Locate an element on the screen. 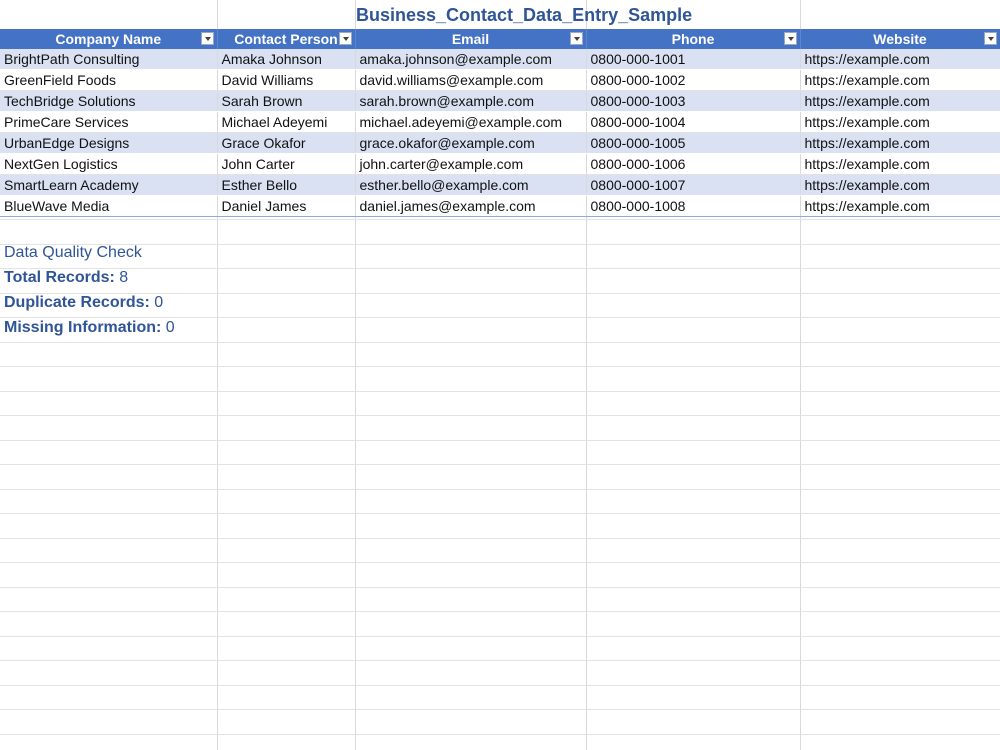 The width and height of the screenshot is (1000, 750). company-name-cell: PrimeCare Services is located at coordinates (109, 122).